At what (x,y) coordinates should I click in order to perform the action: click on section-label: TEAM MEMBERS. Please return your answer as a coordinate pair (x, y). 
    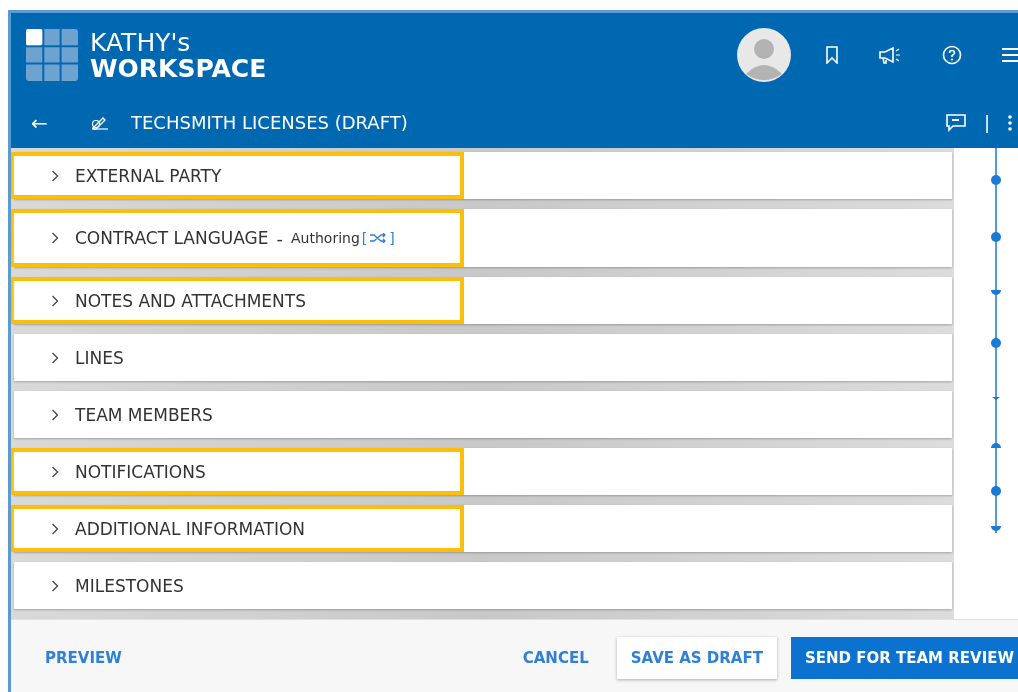
    Looking at the image, I should click on (144, 414).